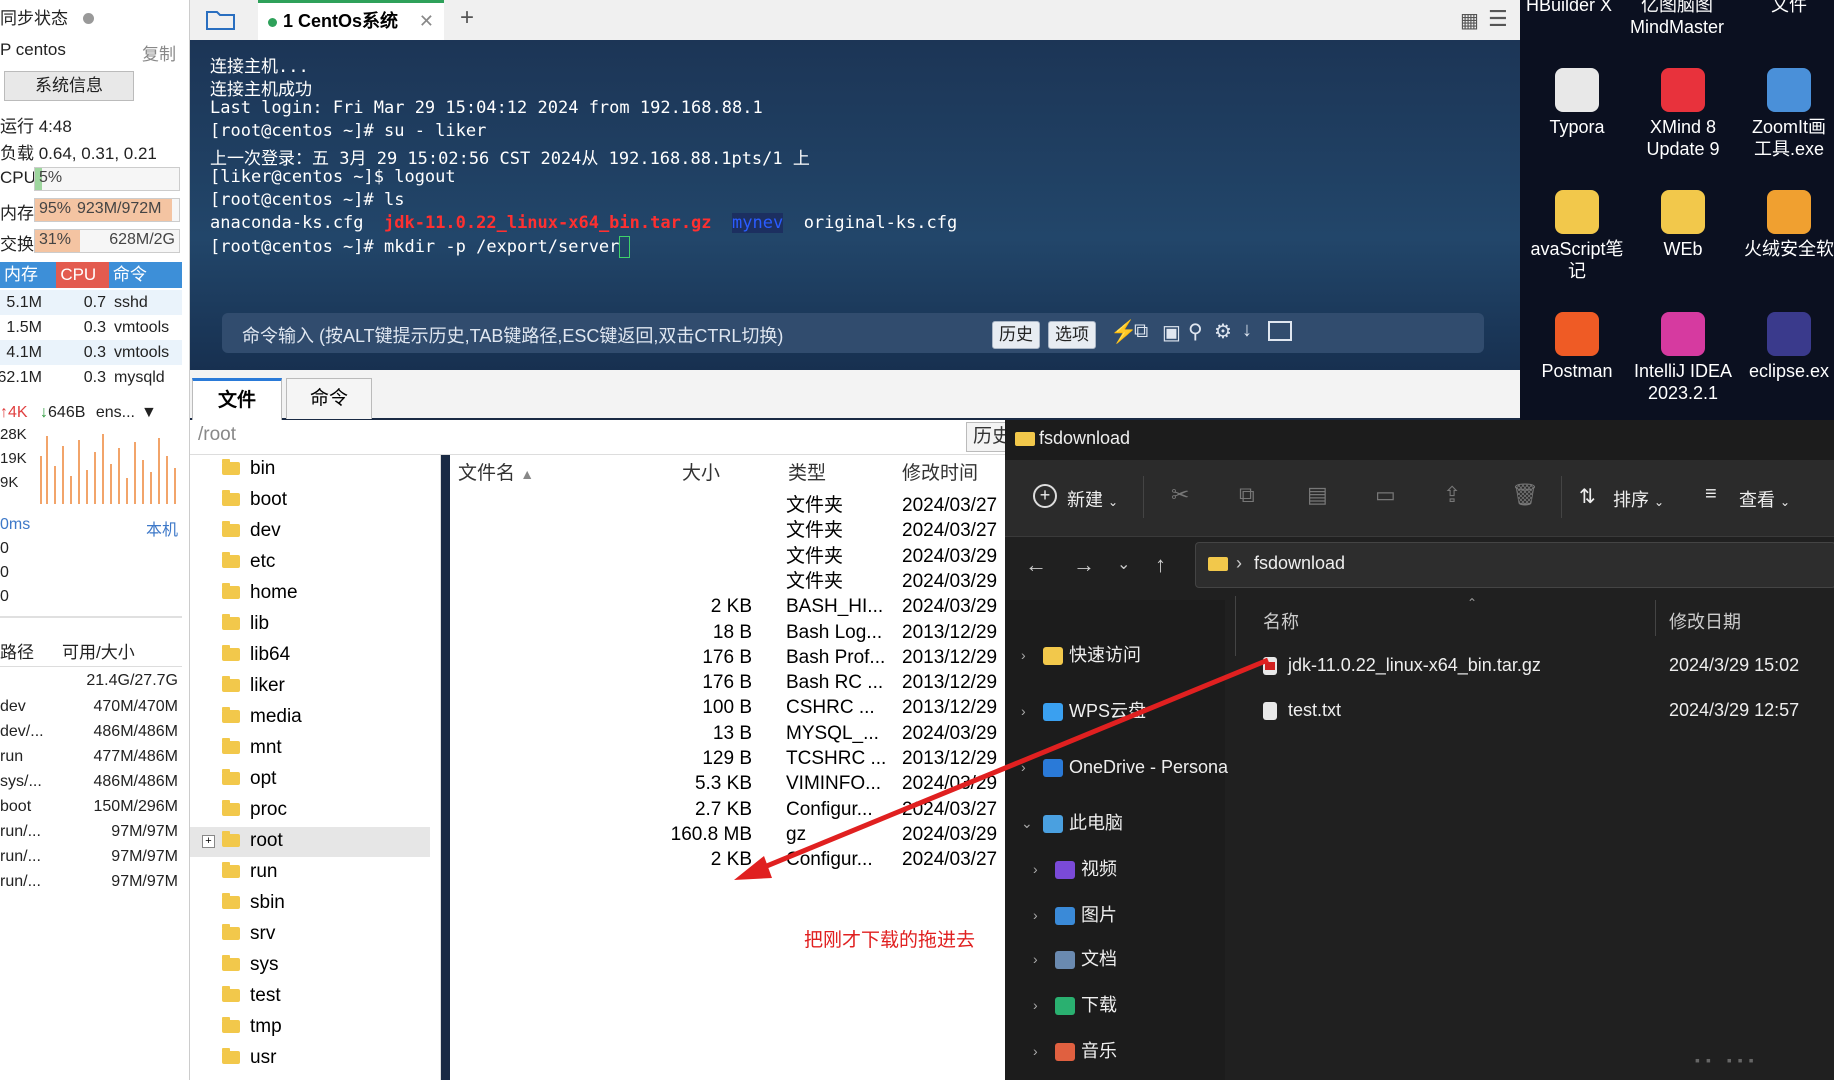 The image size is (1834, 1080). Describe the element at coordinates (940, 474) in the screenshot. I see `col-modified: 修改时间` at that location.